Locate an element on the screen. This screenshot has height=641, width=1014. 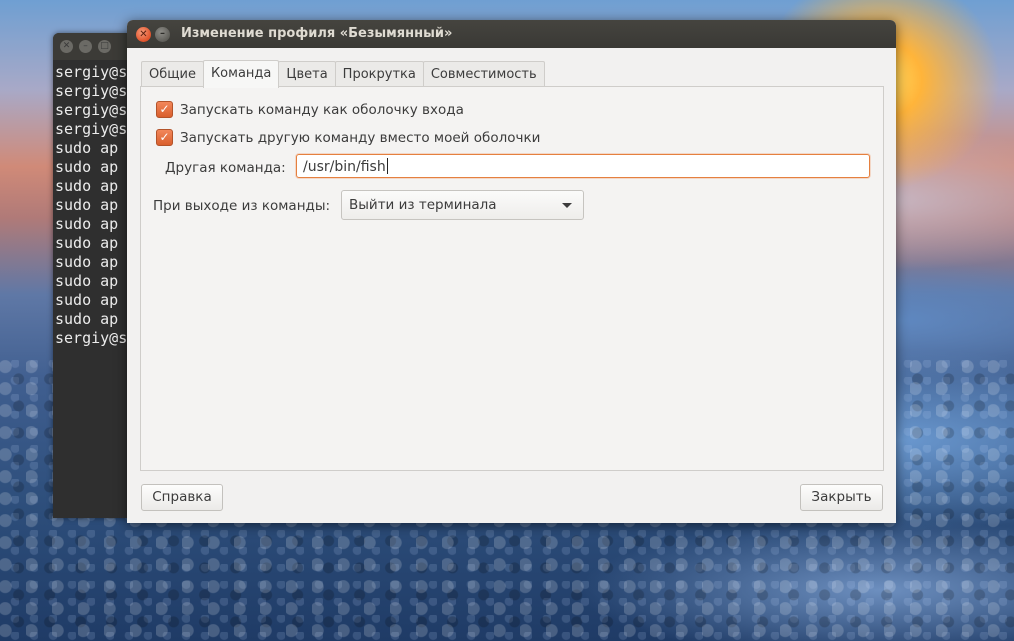
tab-colors: Цвета is located at coordinates (307, 74).